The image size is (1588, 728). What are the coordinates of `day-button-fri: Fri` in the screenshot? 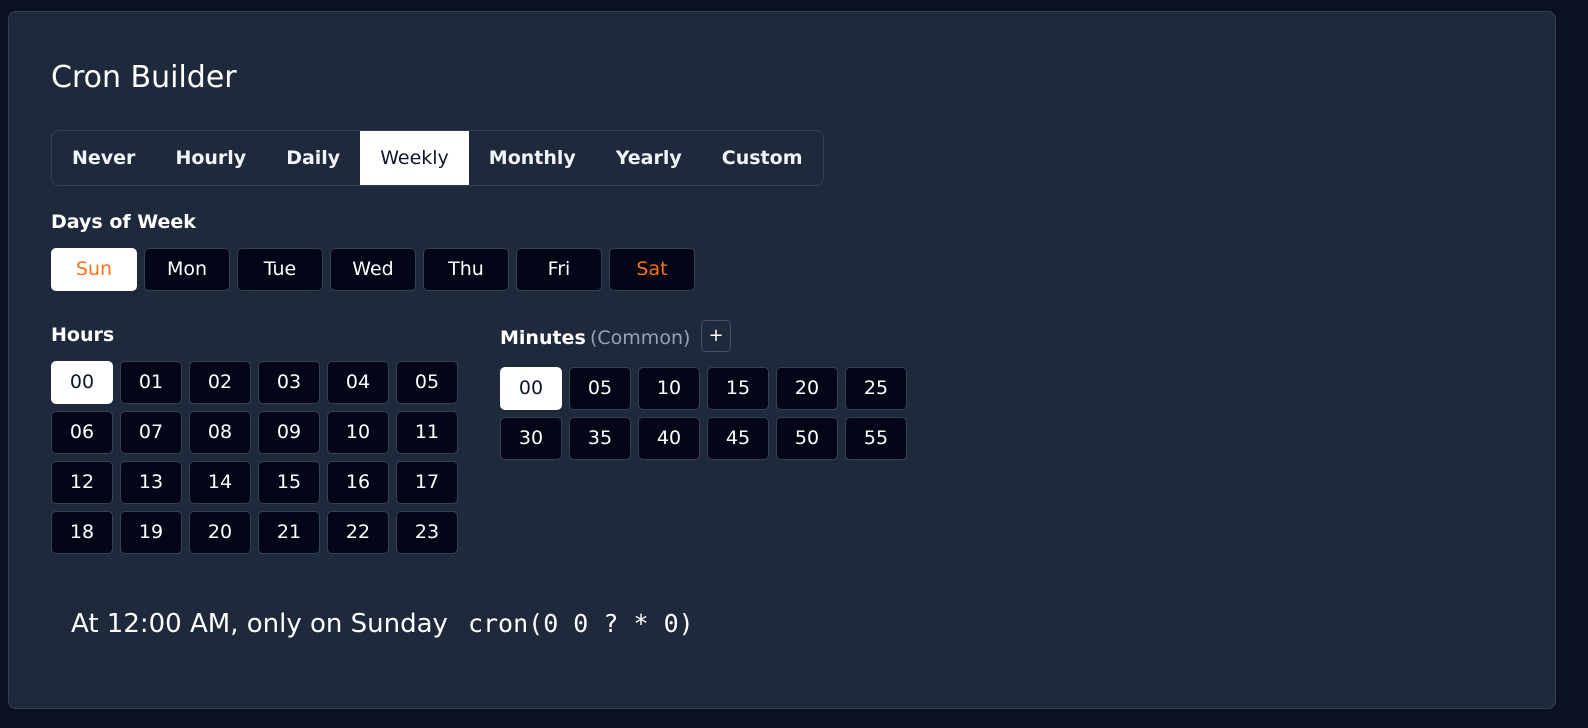 It's located at (559, 269).